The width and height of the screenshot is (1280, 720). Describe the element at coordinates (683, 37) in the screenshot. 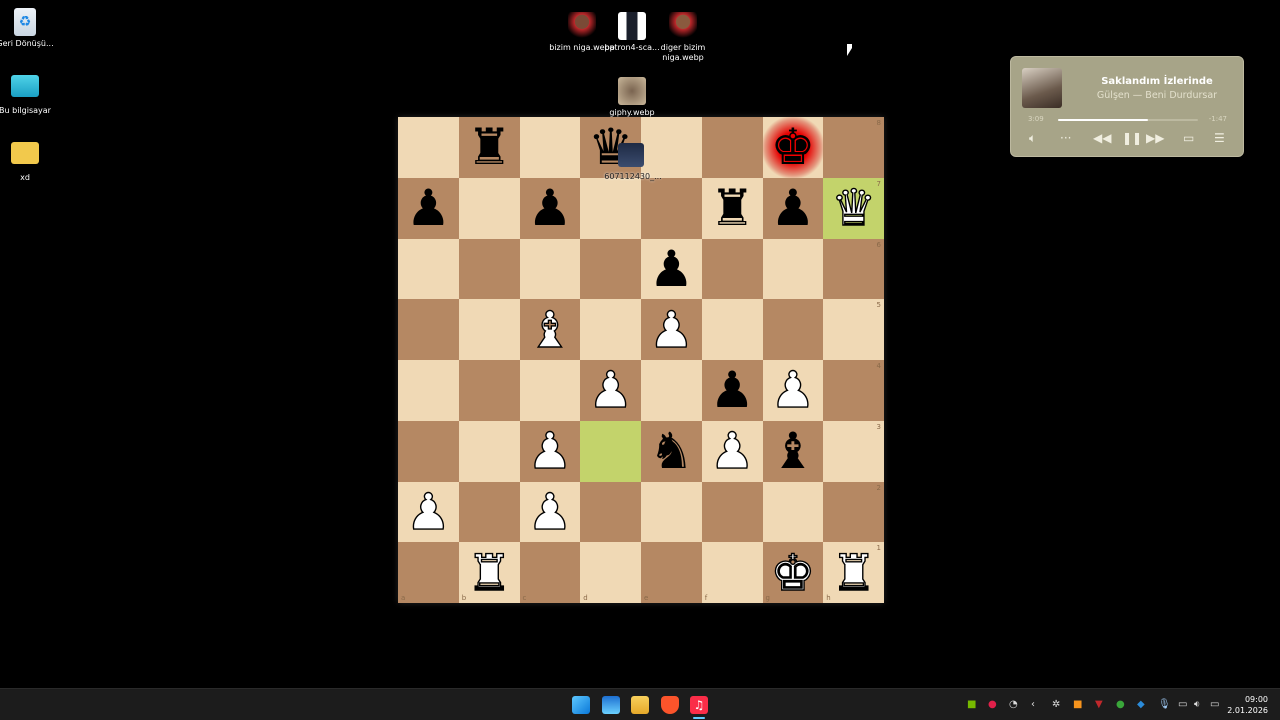

I see `desktop-icon-diger-bizim-niga: diger bizim niga.webp` at that location.